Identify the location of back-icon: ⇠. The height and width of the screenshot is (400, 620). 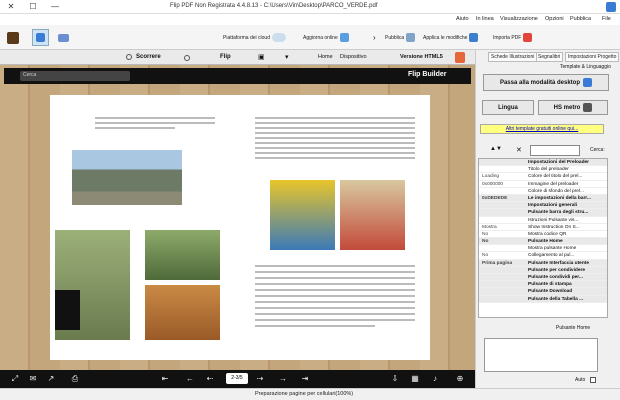
(210, 379).